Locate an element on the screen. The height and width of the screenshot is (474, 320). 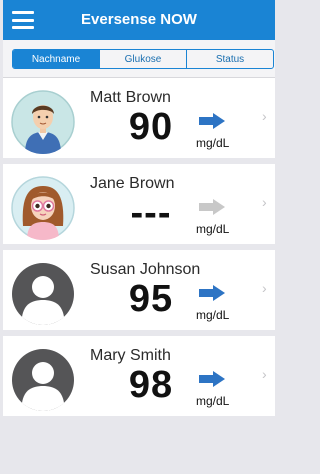
glucose-value: 98 is located at coordinates (151, 385).